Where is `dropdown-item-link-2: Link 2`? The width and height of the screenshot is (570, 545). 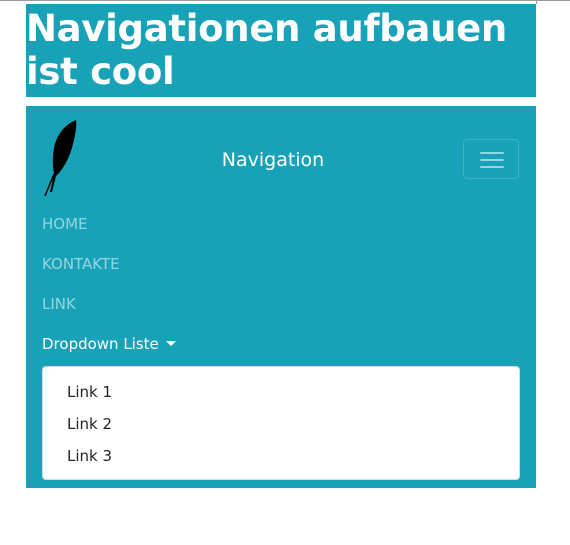
dropdown-item-link-2: Link 2 is located at coordinates (89, 424).